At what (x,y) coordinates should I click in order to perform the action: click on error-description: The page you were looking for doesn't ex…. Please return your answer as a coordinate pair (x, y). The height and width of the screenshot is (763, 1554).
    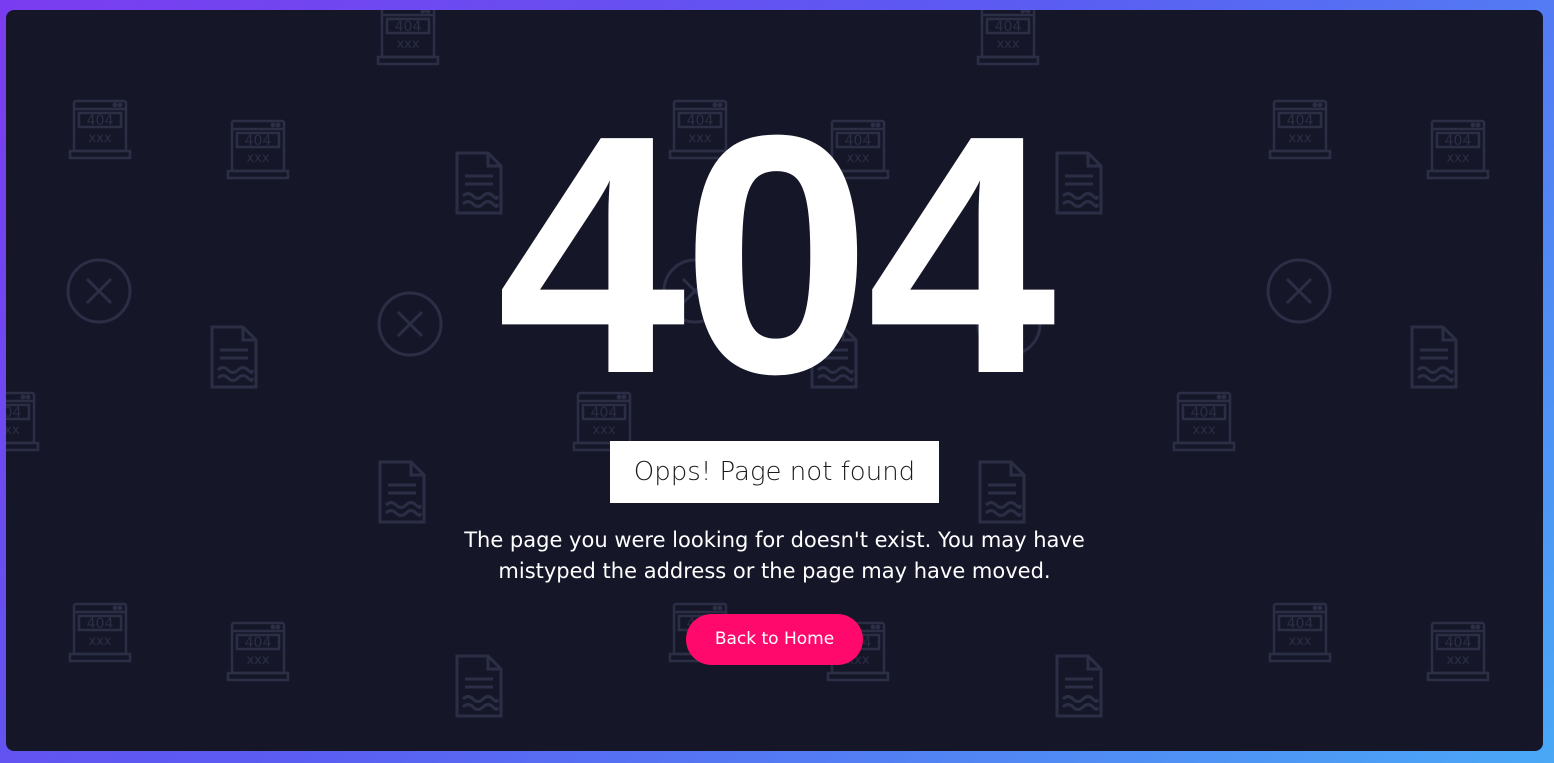
    Looking at the image, I should click on (774, 556).